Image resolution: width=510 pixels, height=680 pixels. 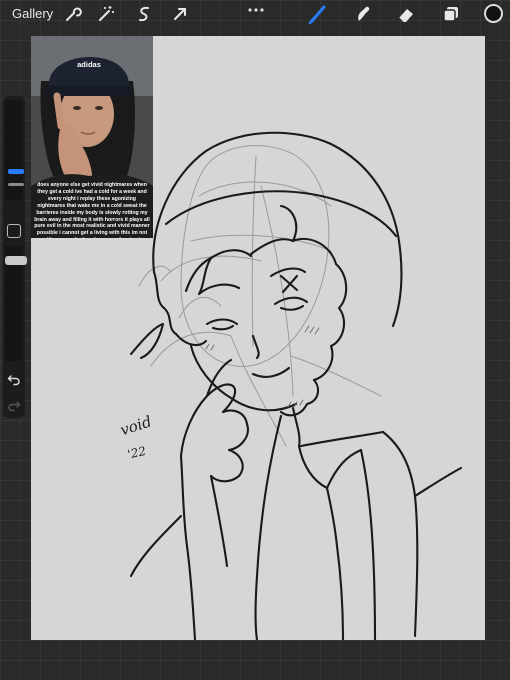 I want to click on sidebar, so click(x=15, y=257).